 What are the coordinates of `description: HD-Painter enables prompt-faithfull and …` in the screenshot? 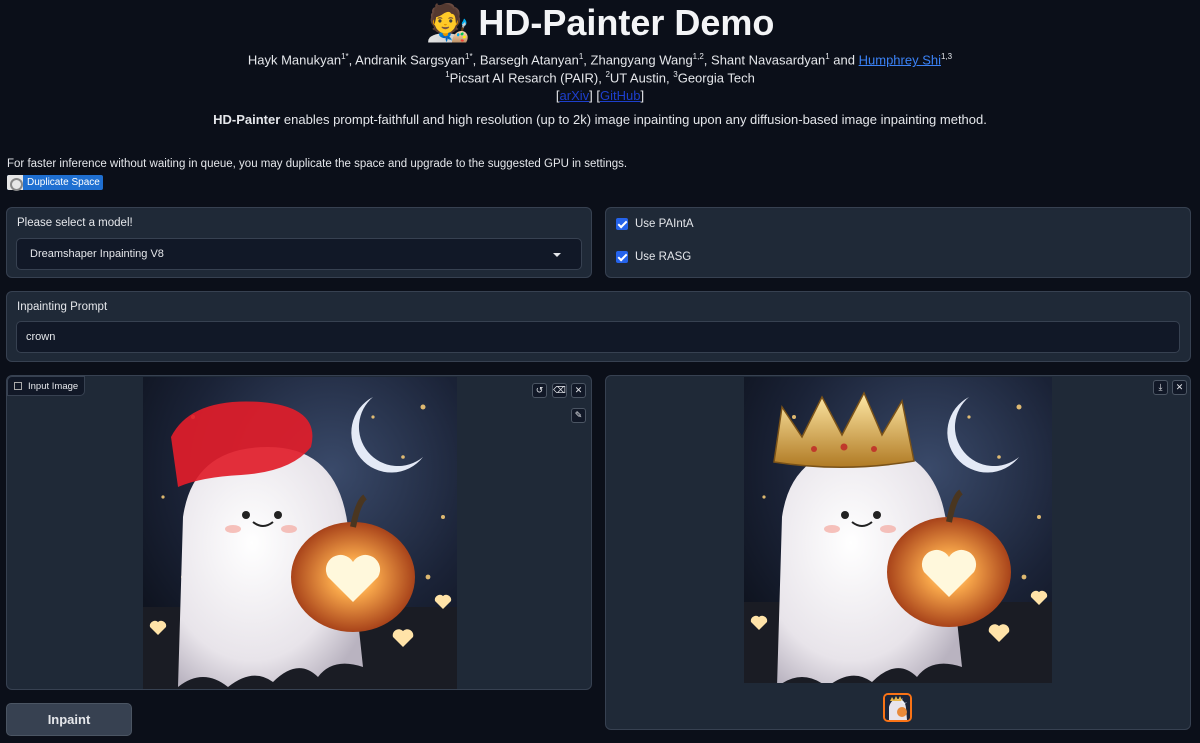 It's located at (600, 119).